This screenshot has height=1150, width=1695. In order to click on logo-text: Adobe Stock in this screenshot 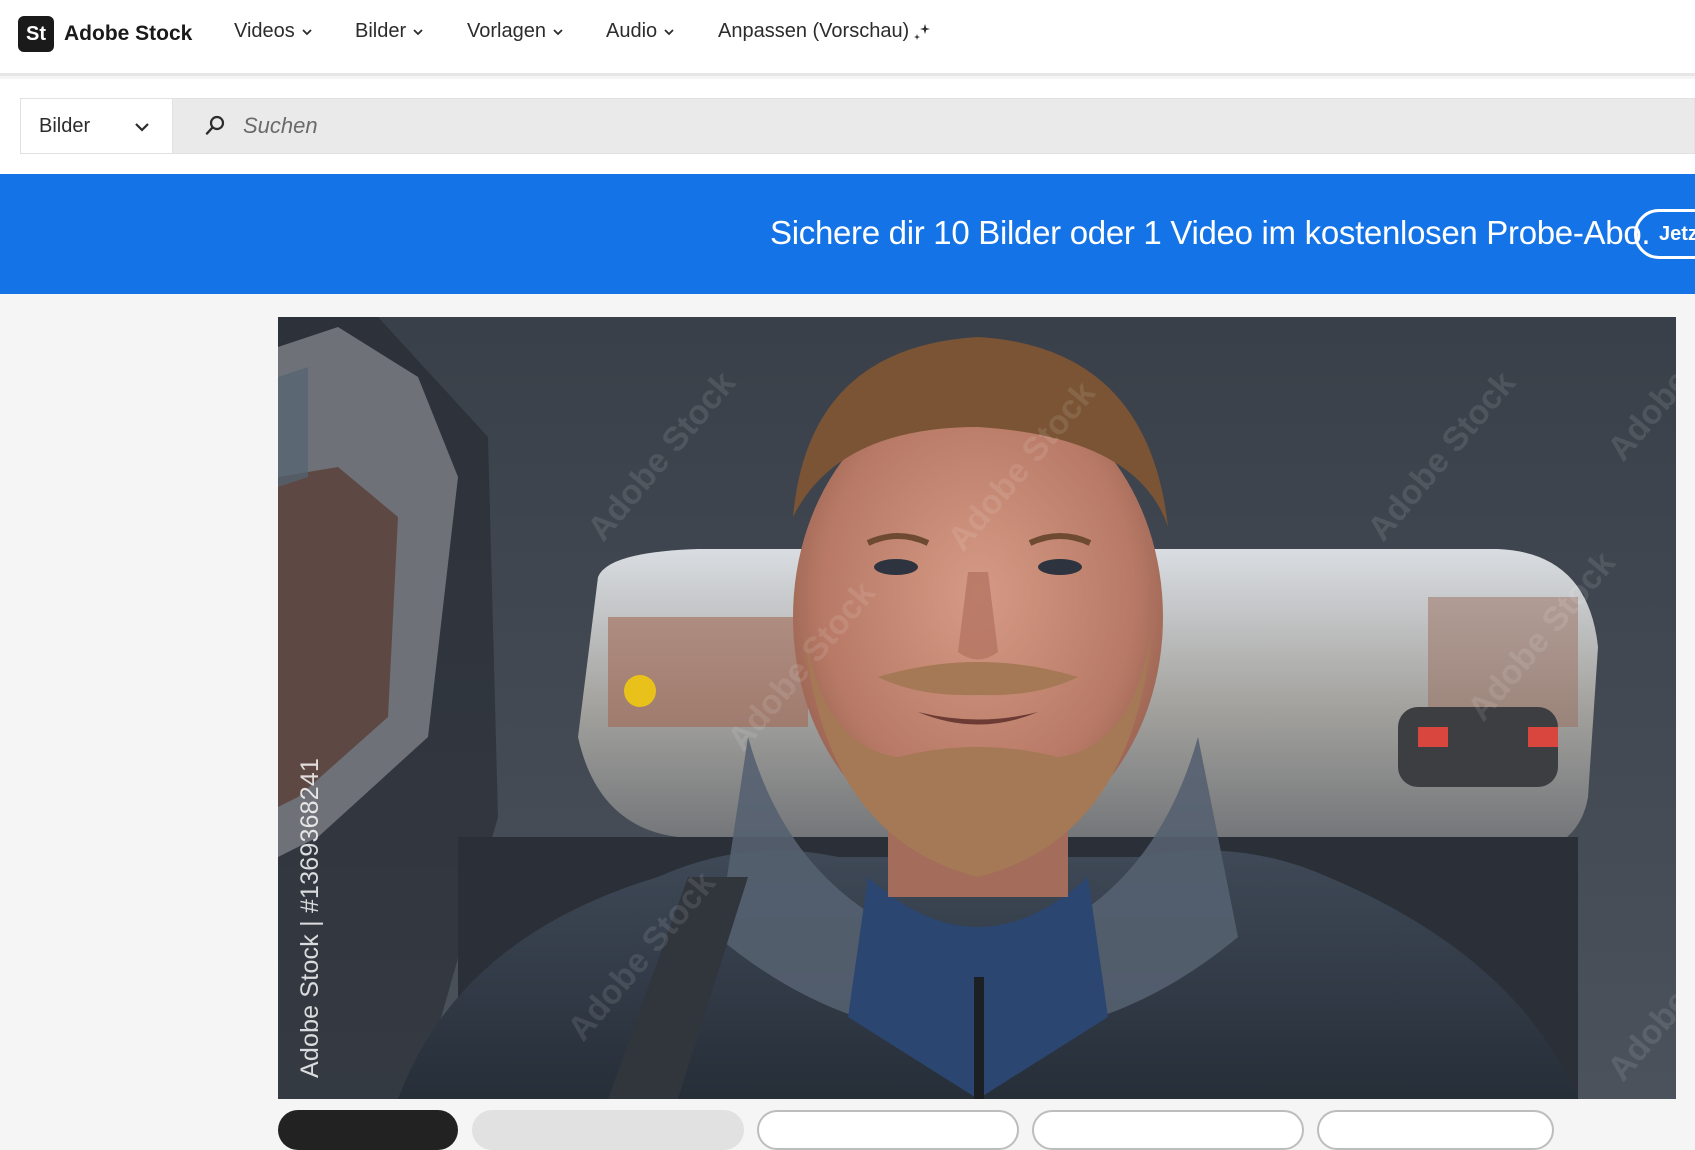, I will do `click(128, 33)`.